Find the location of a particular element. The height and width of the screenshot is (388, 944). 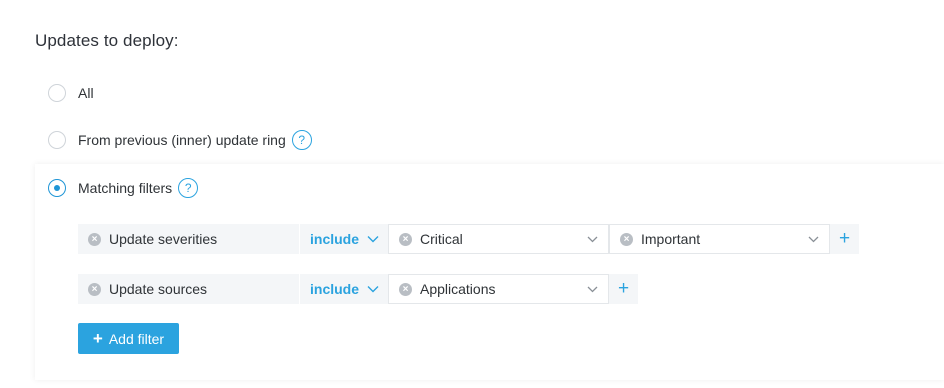

radio-dot is located at coordinates (57, 188).